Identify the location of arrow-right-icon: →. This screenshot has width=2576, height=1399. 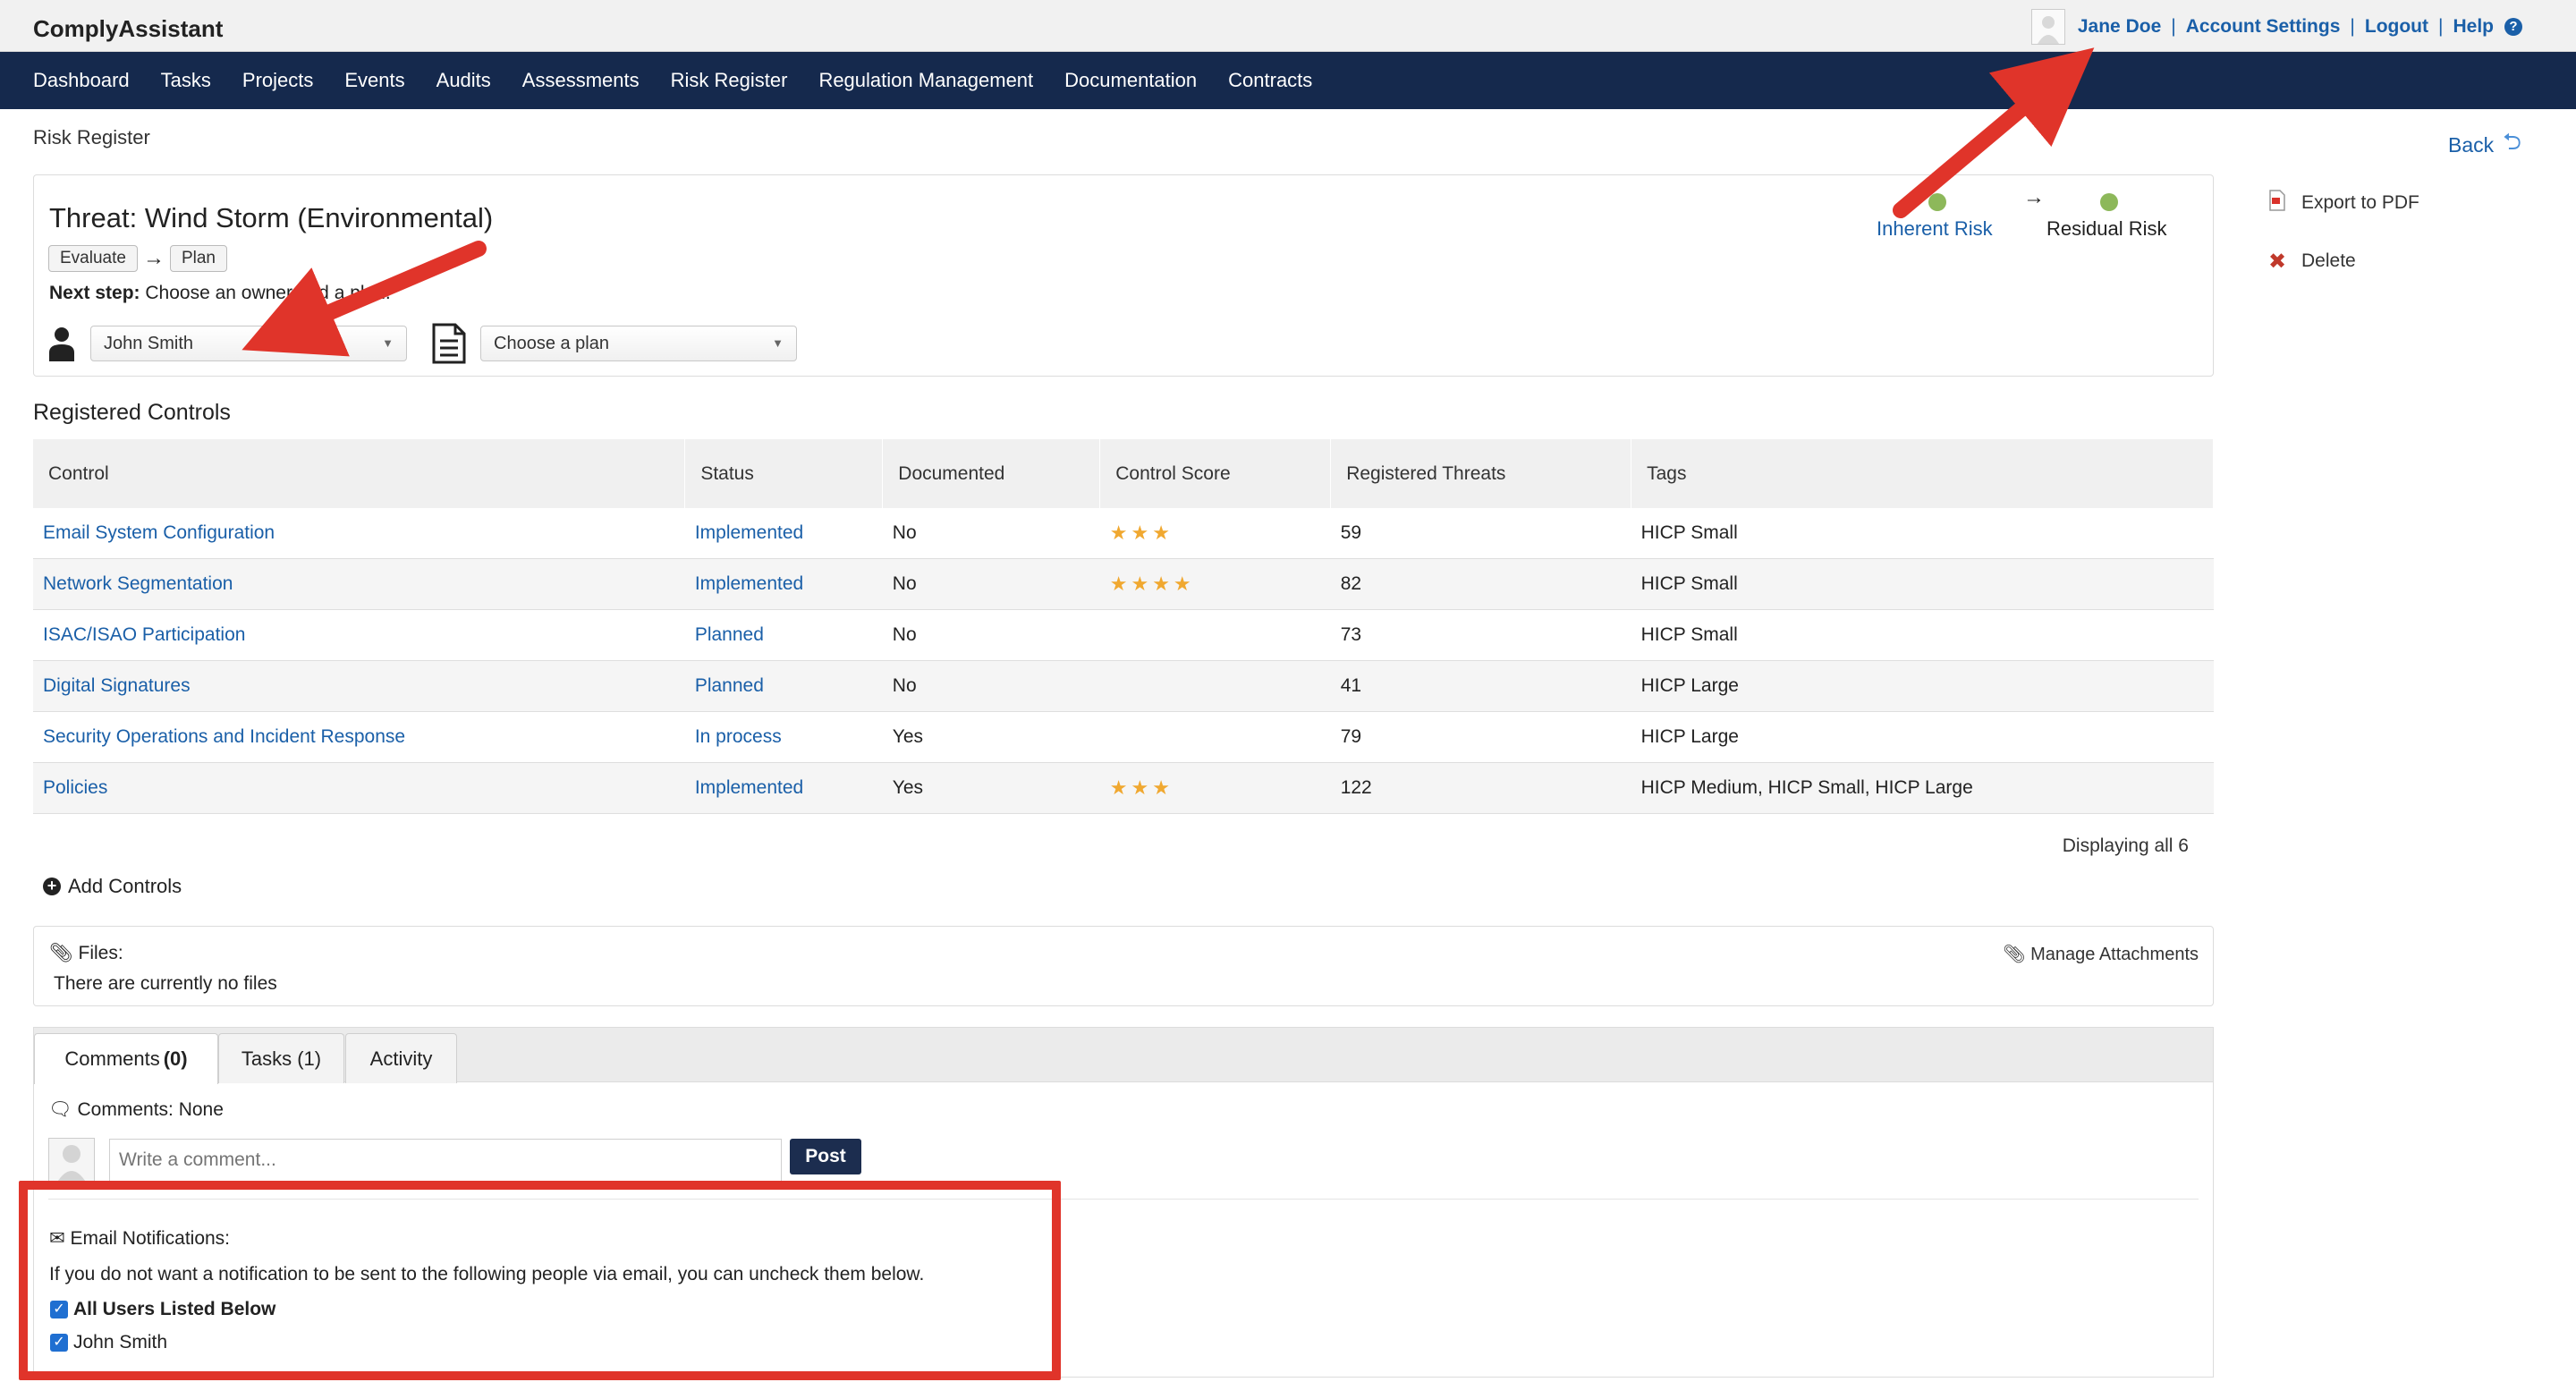
(153, 258).